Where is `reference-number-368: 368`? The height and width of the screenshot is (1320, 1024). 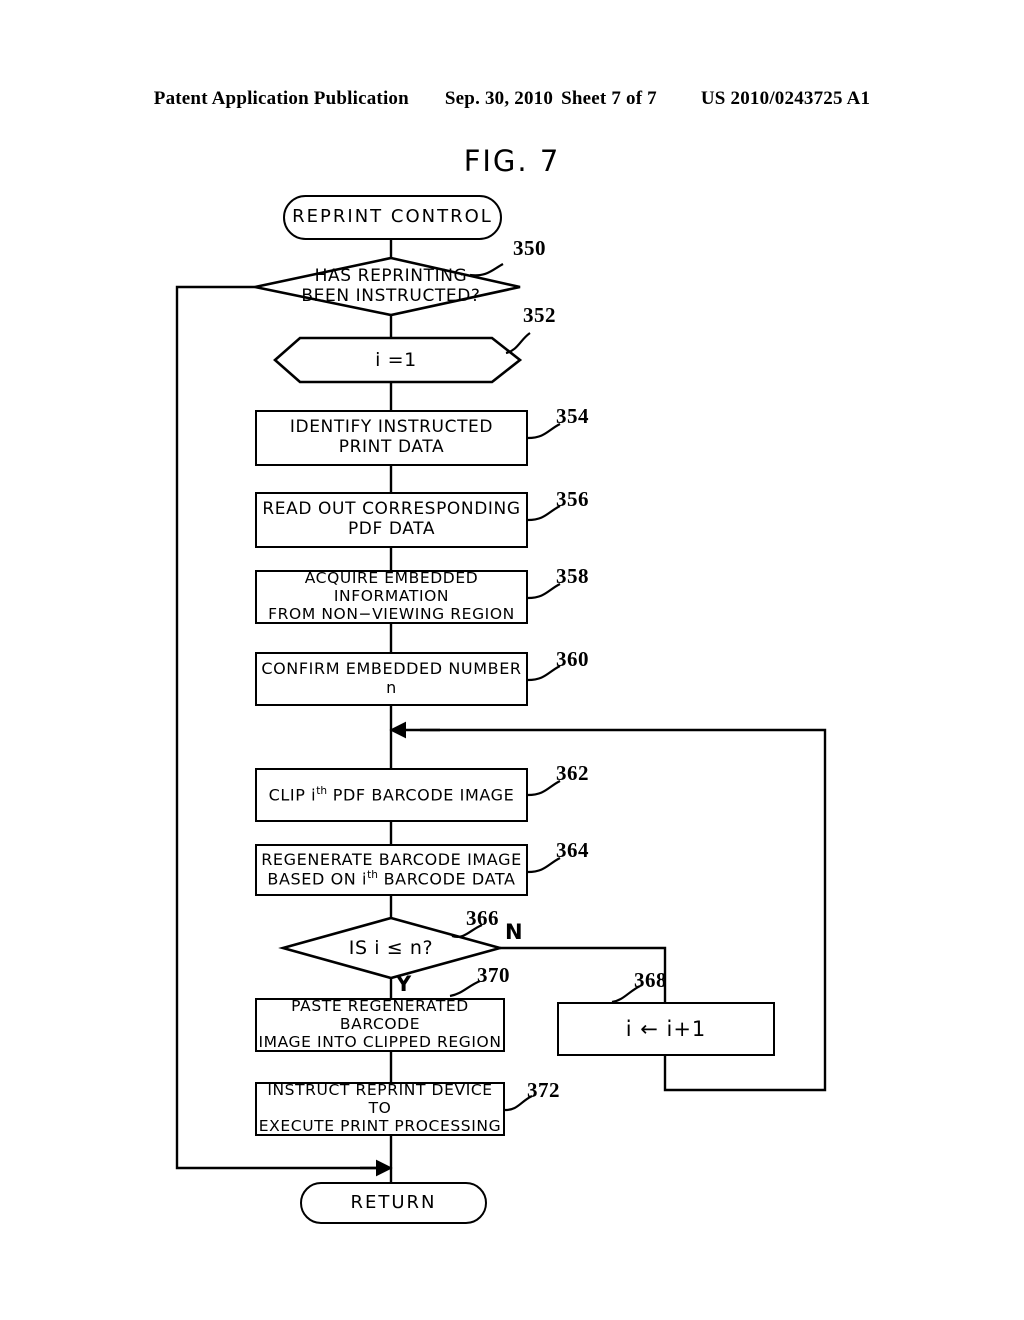
reference-number-368: 368 is located at coordinates (650, 980).